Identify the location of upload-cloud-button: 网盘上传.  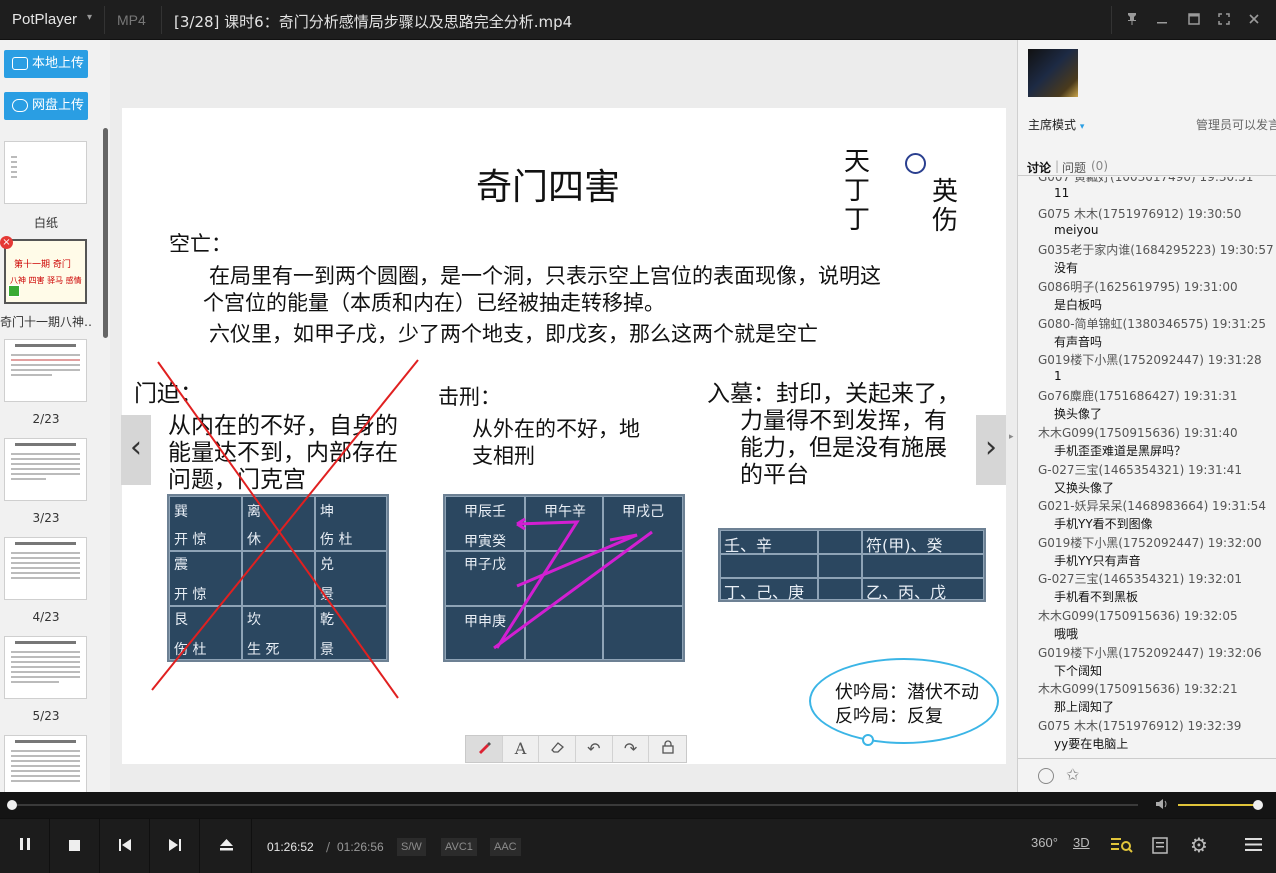
(46, 106).